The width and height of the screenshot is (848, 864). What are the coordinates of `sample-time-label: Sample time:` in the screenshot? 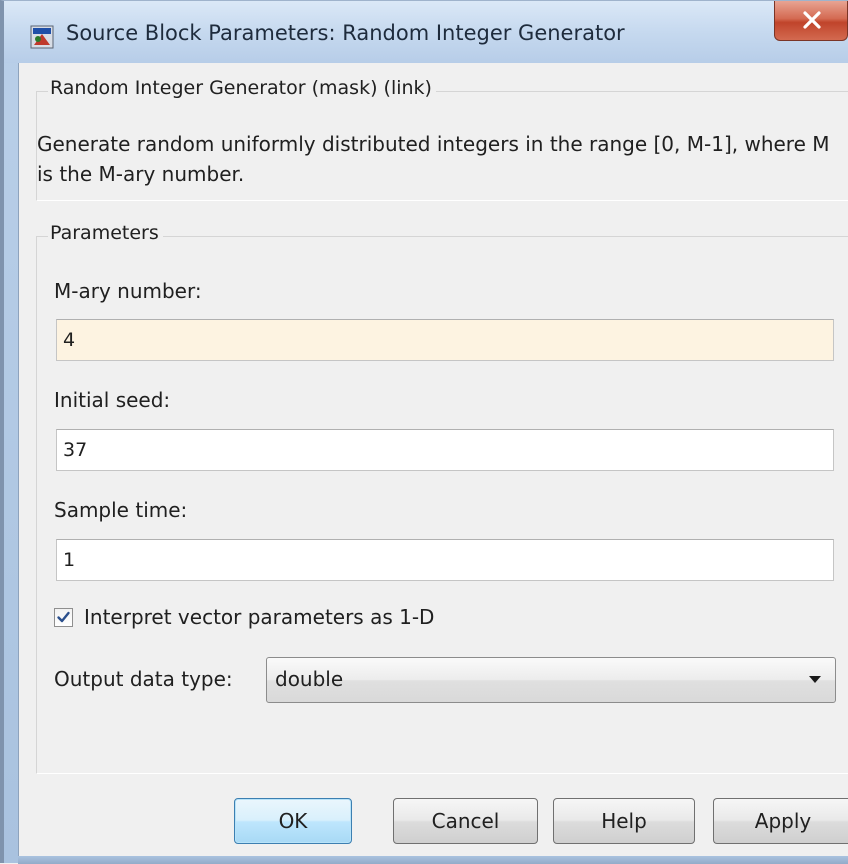 It's located at (121, 510).